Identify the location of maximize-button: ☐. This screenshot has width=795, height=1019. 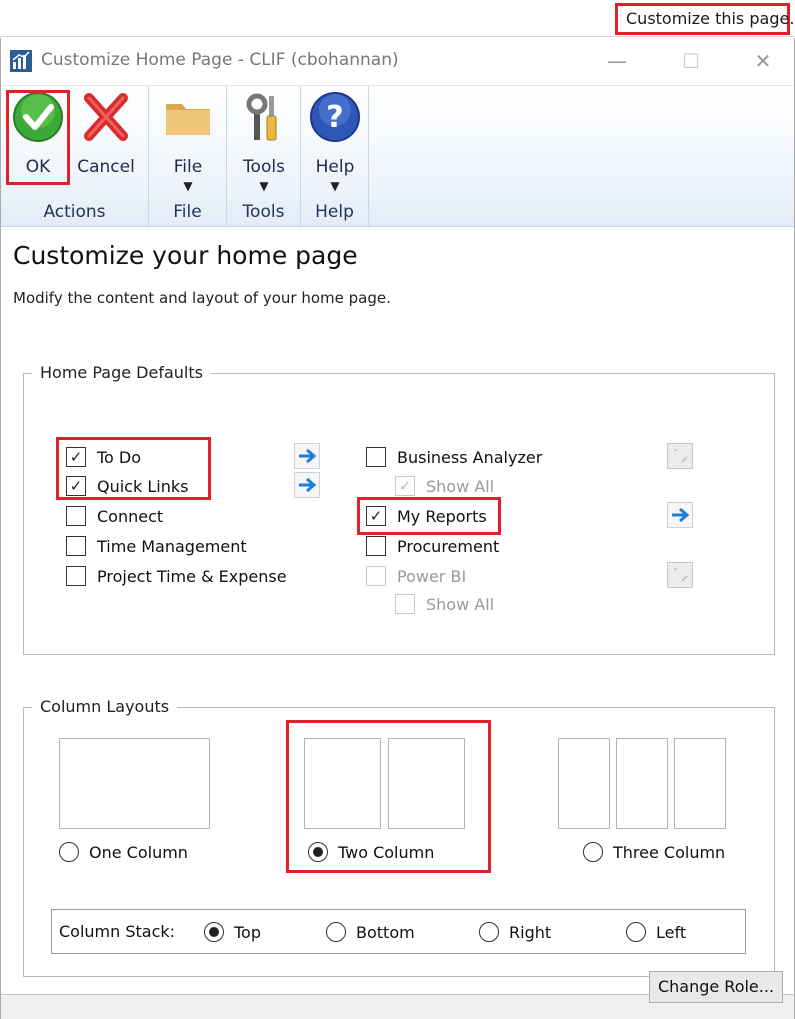
(691, 61).